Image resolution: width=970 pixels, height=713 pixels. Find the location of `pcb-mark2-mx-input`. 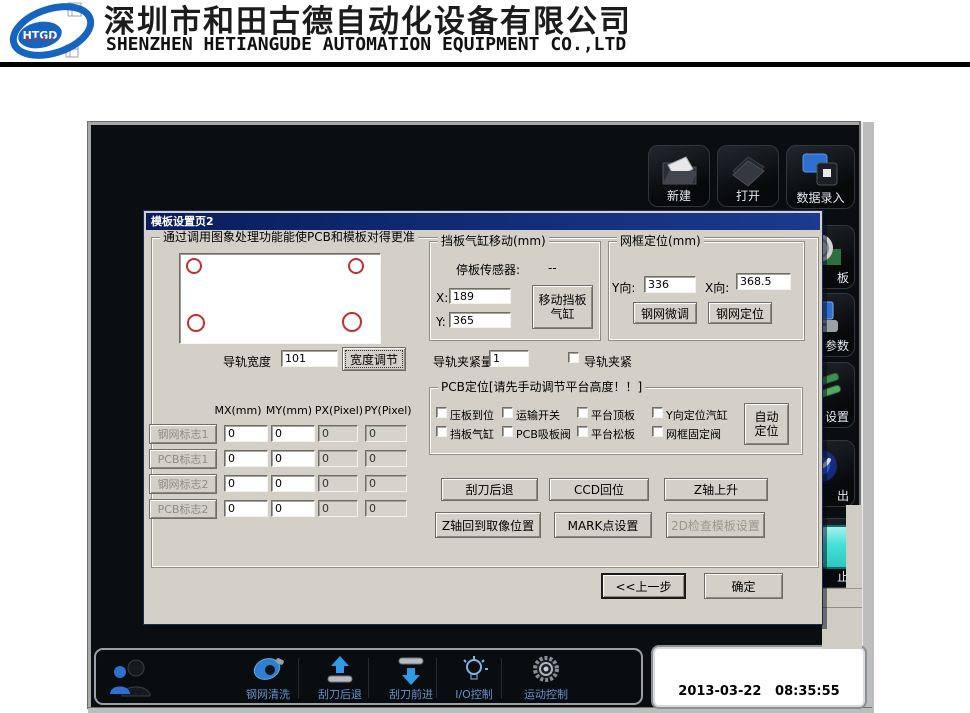

pcb-mark2-mx-input is located at coordinates (246, 508).